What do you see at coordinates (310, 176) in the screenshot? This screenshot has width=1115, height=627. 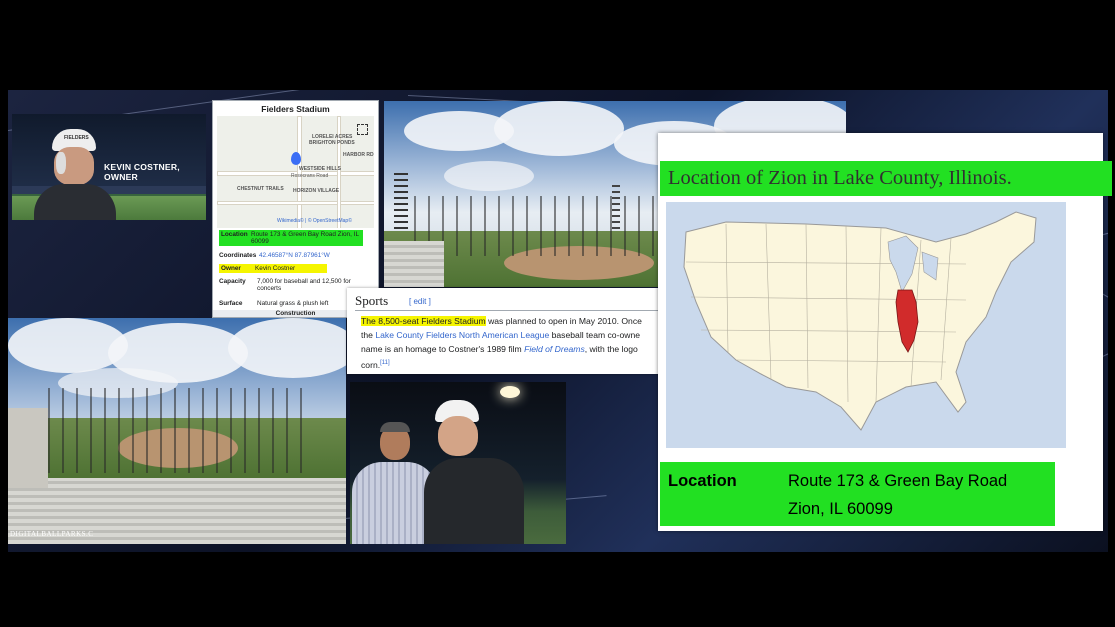 I see `map-label: Rosecrans Road` at bounding box center [310, 176].